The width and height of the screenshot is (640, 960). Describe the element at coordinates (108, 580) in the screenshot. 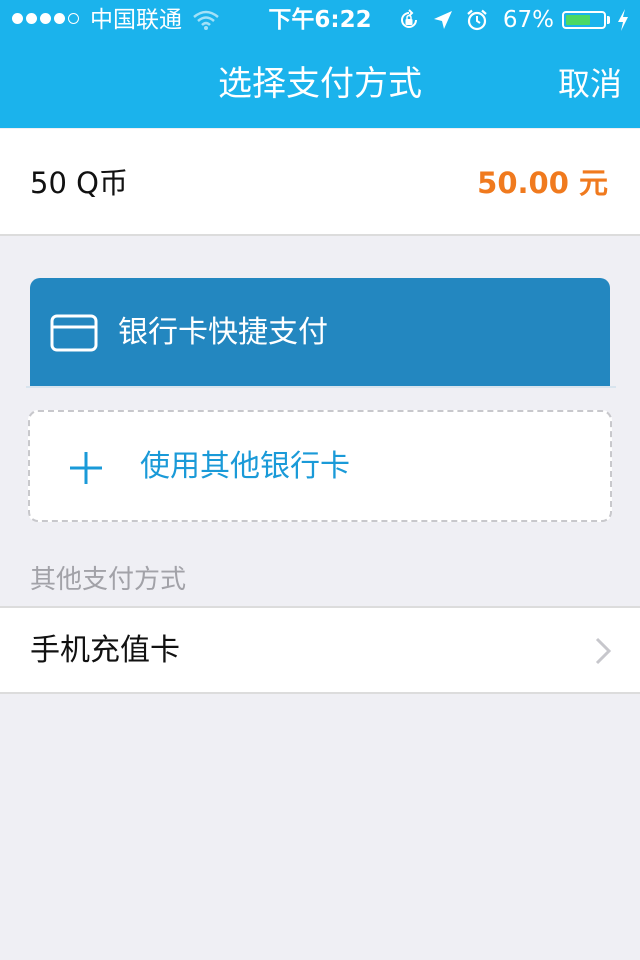

I see `other-methods-header: 其他支付方式` at that location.